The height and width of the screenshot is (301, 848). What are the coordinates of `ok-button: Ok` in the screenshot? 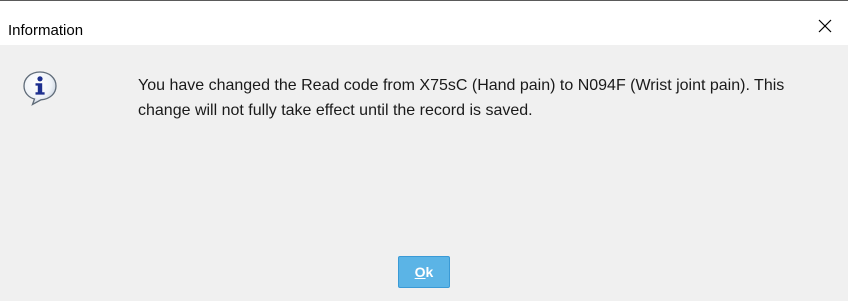 It's located at (424, 272).